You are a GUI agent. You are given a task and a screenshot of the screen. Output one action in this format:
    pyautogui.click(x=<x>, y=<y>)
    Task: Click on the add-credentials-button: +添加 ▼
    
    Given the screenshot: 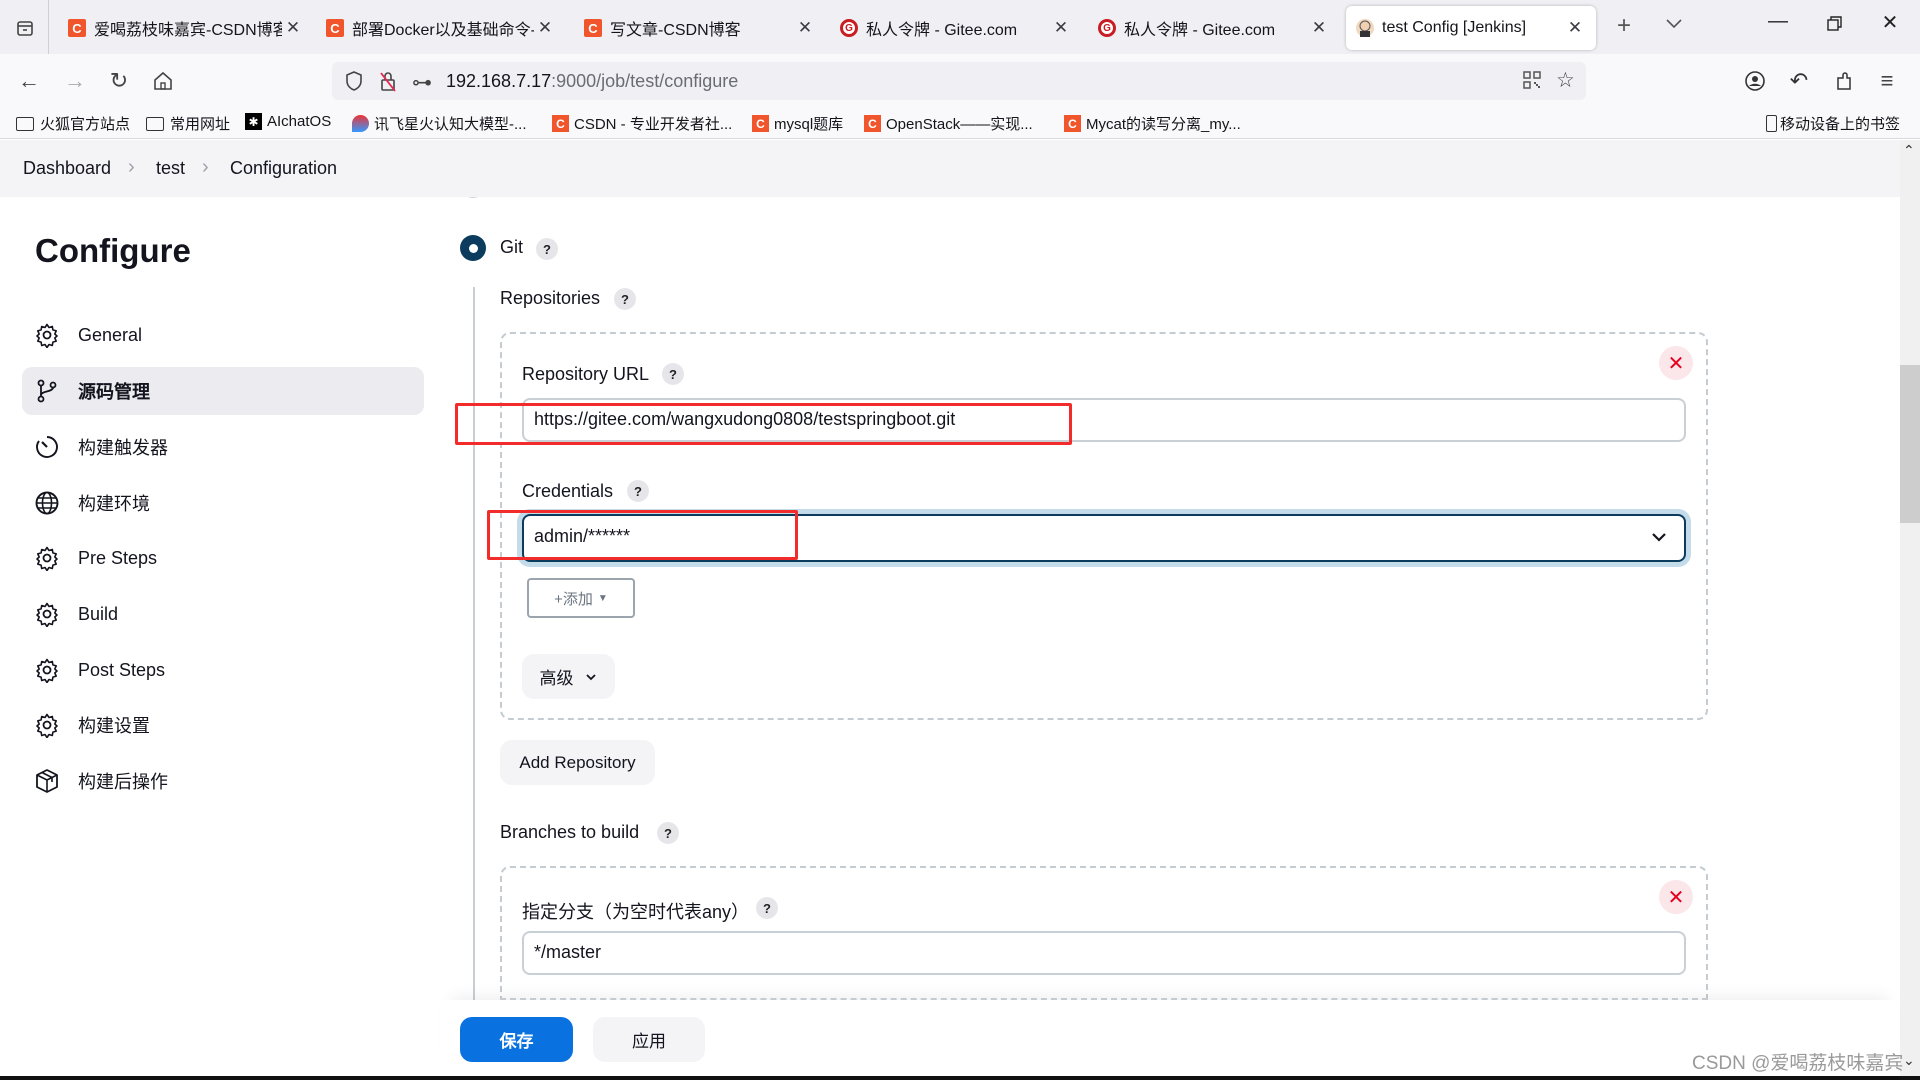 What is the action you would take?
    pyautogui.click(x=581, y=598)
    